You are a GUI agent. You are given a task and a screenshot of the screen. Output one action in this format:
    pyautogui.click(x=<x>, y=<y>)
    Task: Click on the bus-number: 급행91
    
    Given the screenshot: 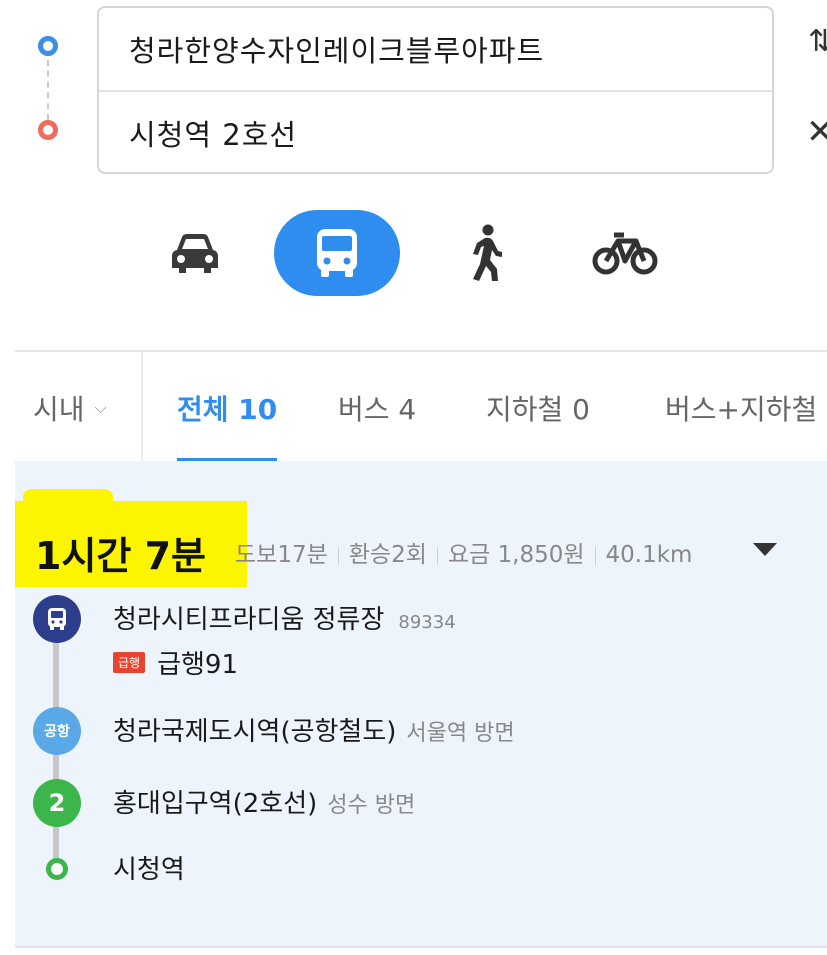 What is the action you would take?
    pyautogui.click(x=198, y=665)
    